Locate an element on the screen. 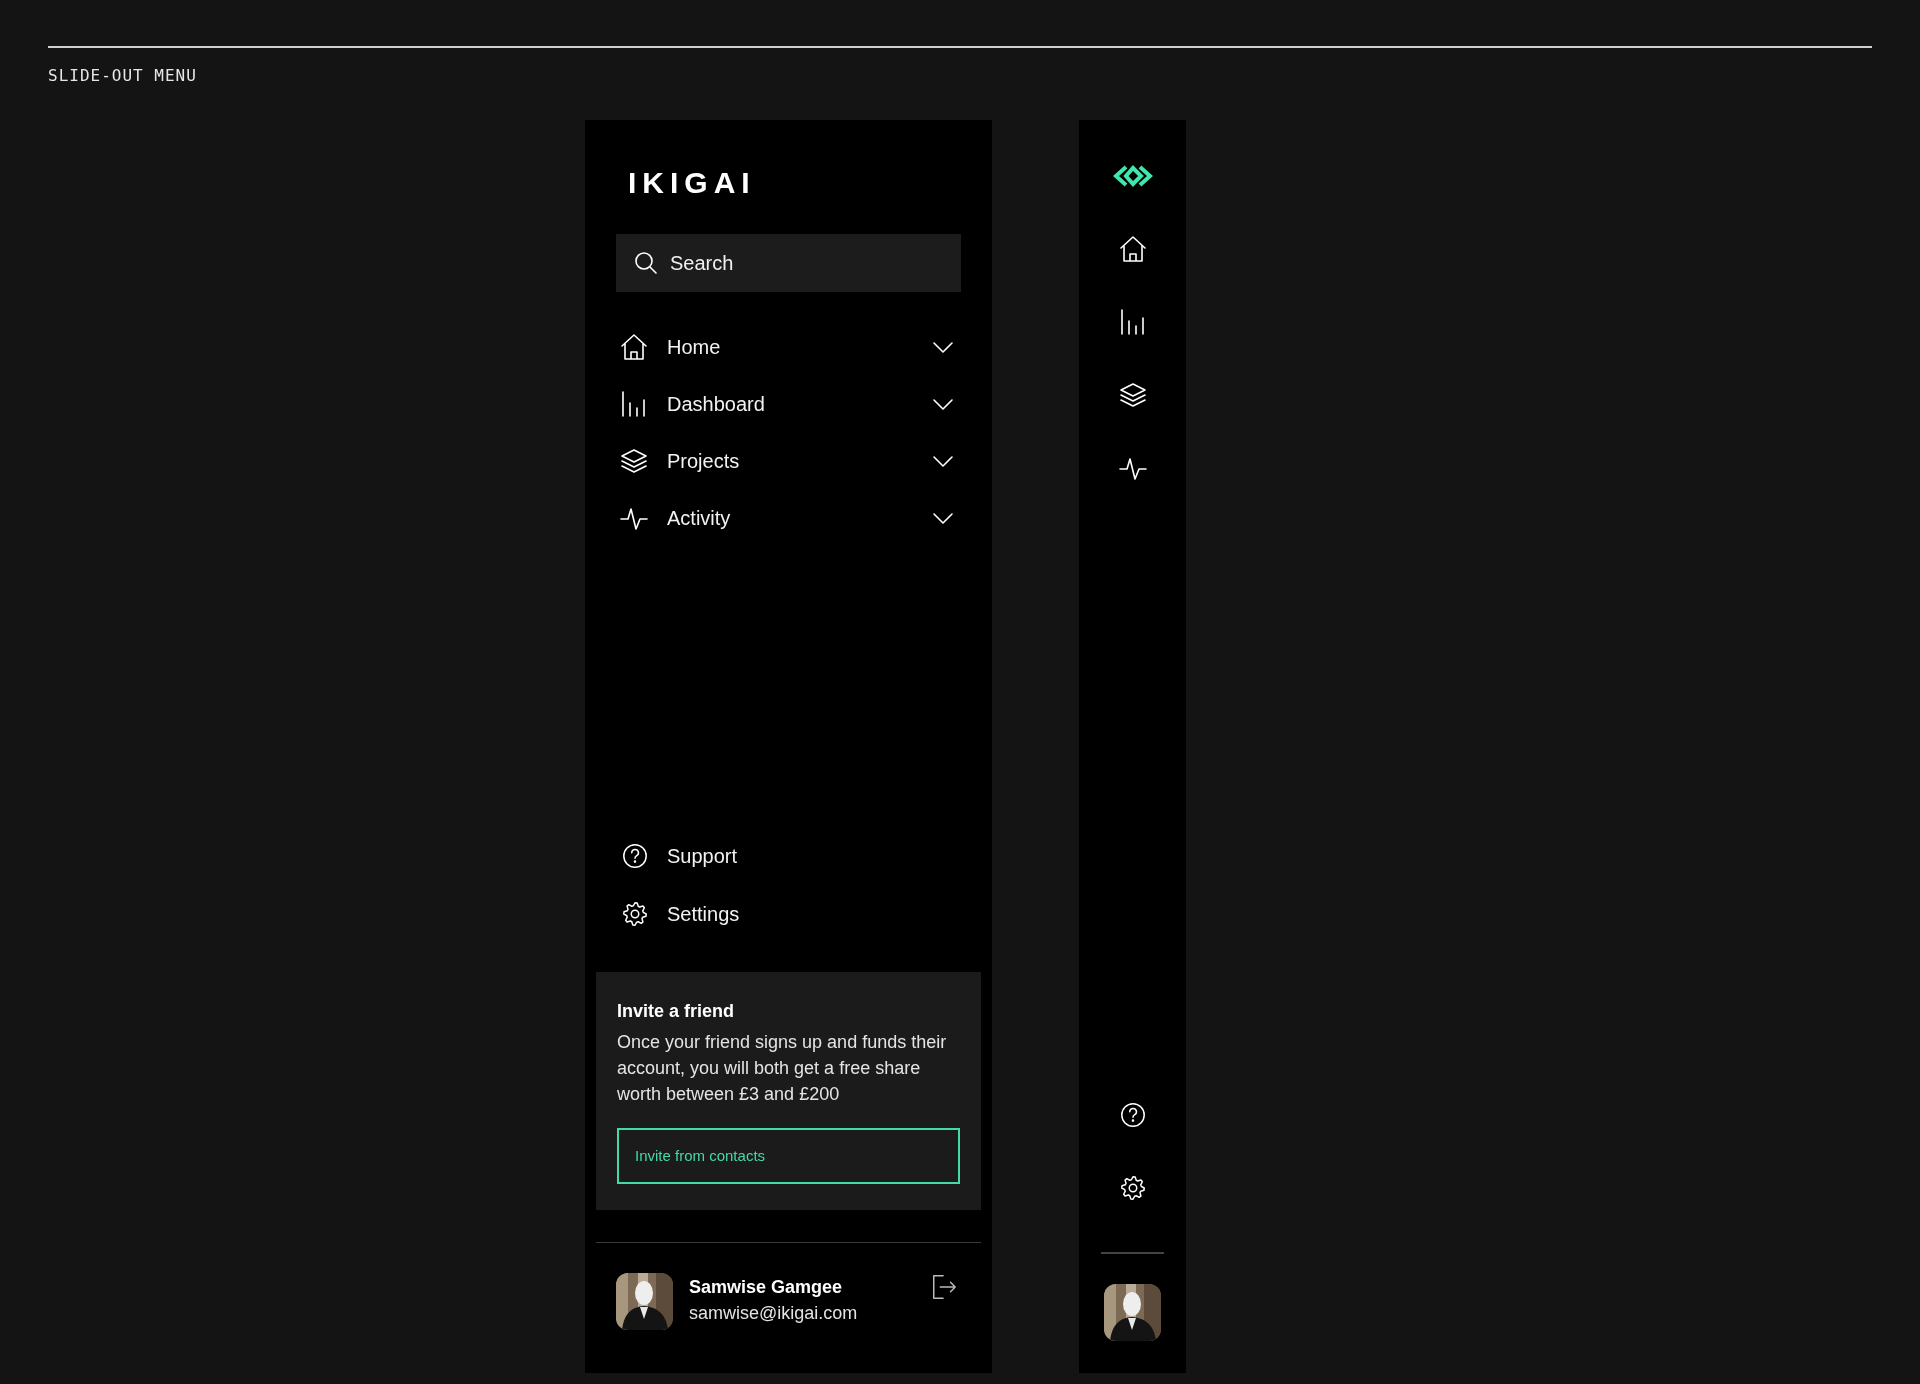 The width and height of the screenshot is (1920, 1384). menu-link: Settings is located at coordinates (788, 914).